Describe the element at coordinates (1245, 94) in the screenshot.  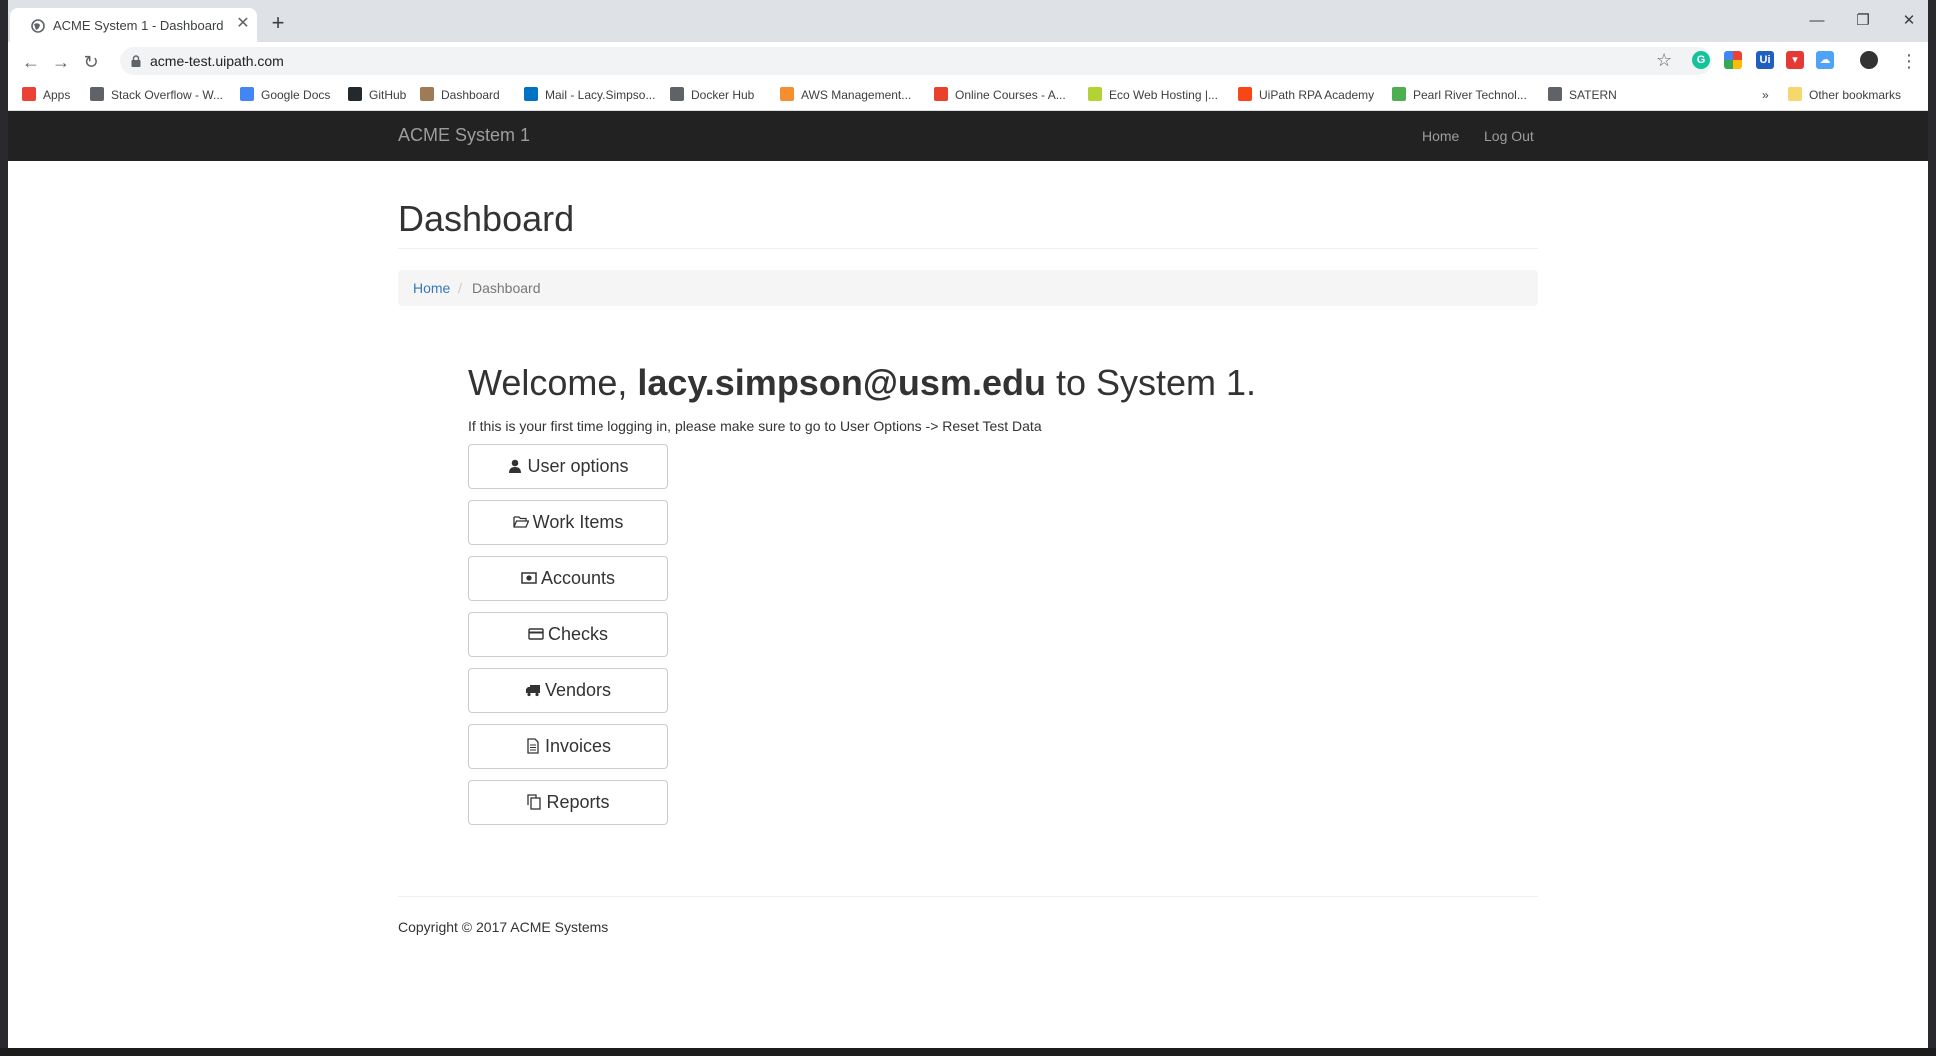
I see `uipath-icon` at that location.